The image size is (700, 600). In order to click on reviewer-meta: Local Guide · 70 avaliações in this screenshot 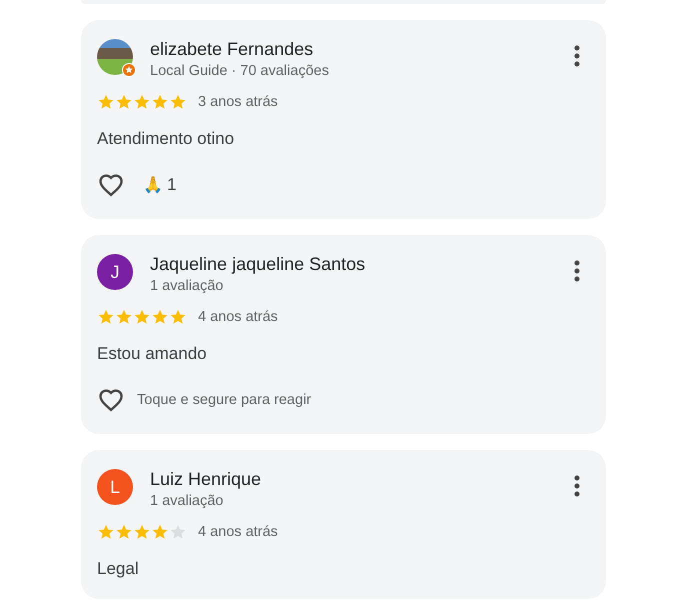, I will do `click(240, 71)`.